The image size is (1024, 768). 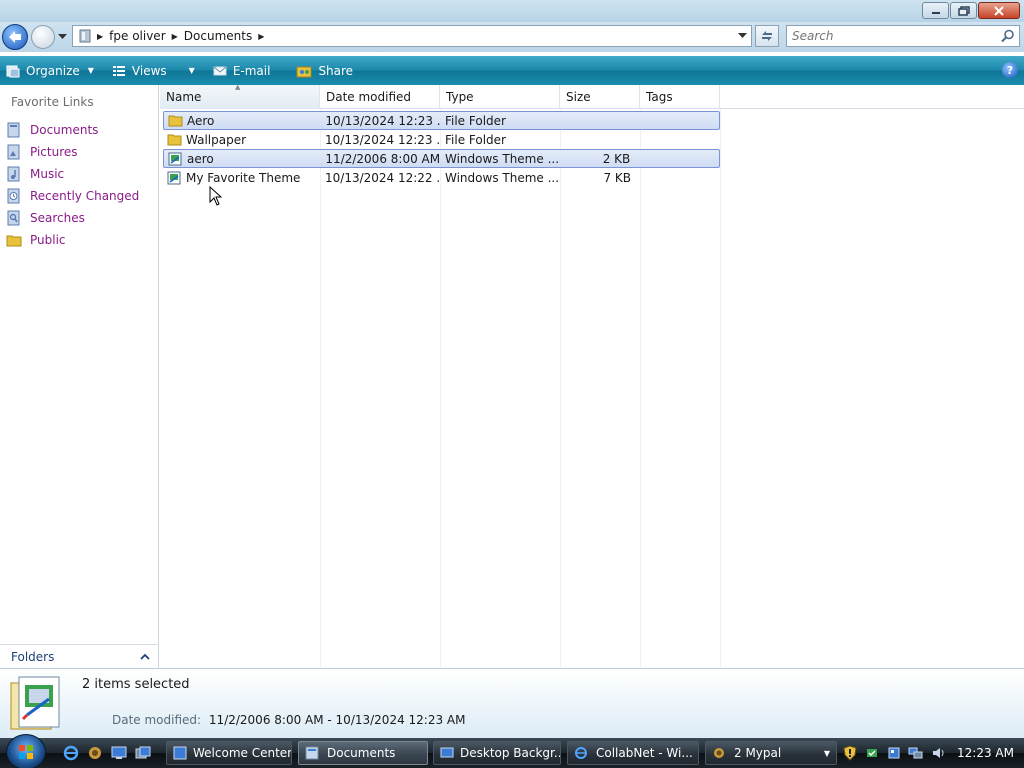 What do you see at coordinates (680, 97) in the screenshot?
I see `column-header-tags: Tags` at bounding box center [680, 97].